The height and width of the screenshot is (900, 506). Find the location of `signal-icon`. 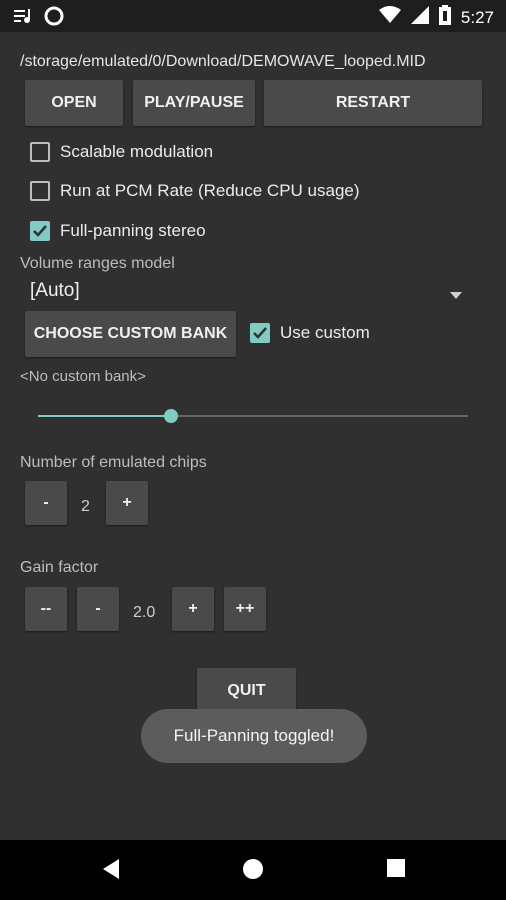

signal-icon is located at coordinates (419, 17).